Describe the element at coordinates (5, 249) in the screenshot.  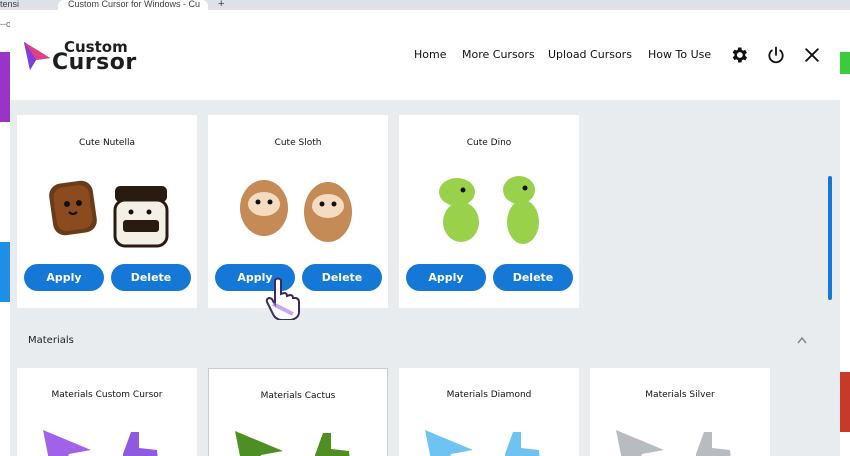
I see `background-page-left` at that location.